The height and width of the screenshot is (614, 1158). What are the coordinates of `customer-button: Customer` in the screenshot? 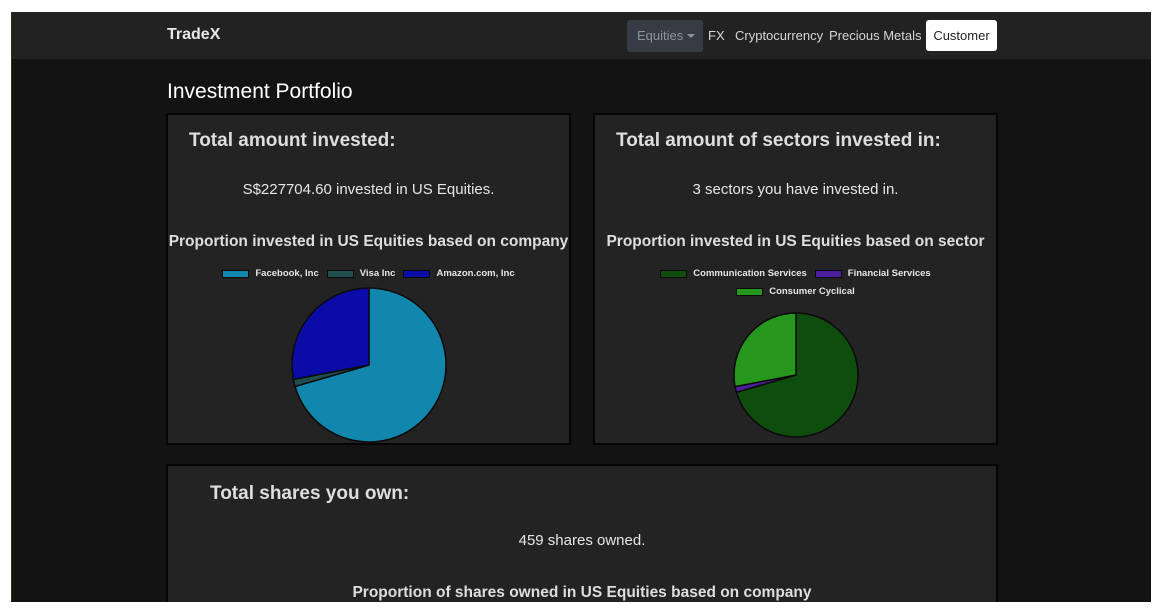 It's located at (961, 35).